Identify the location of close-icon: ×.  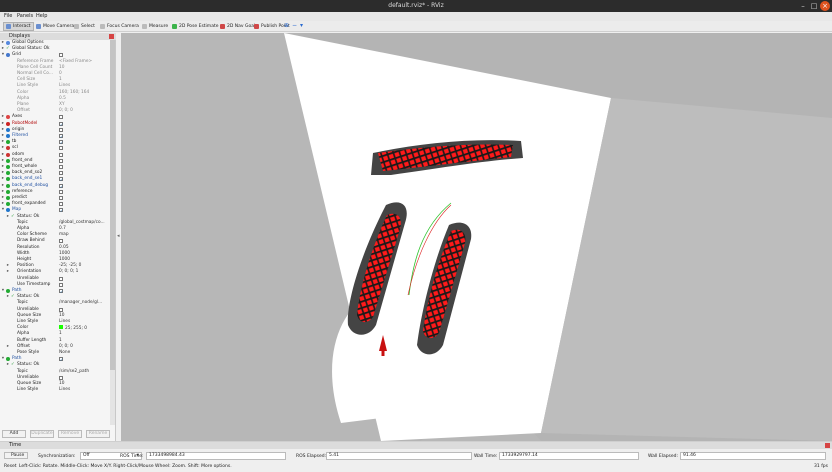
(825, 6).